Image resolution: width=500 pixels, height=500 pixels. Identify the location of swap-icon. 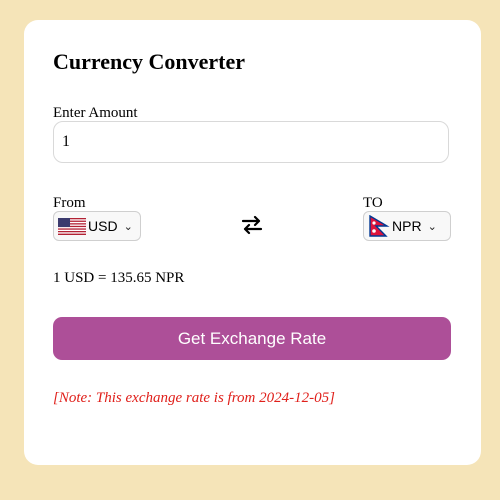
(252, 225).